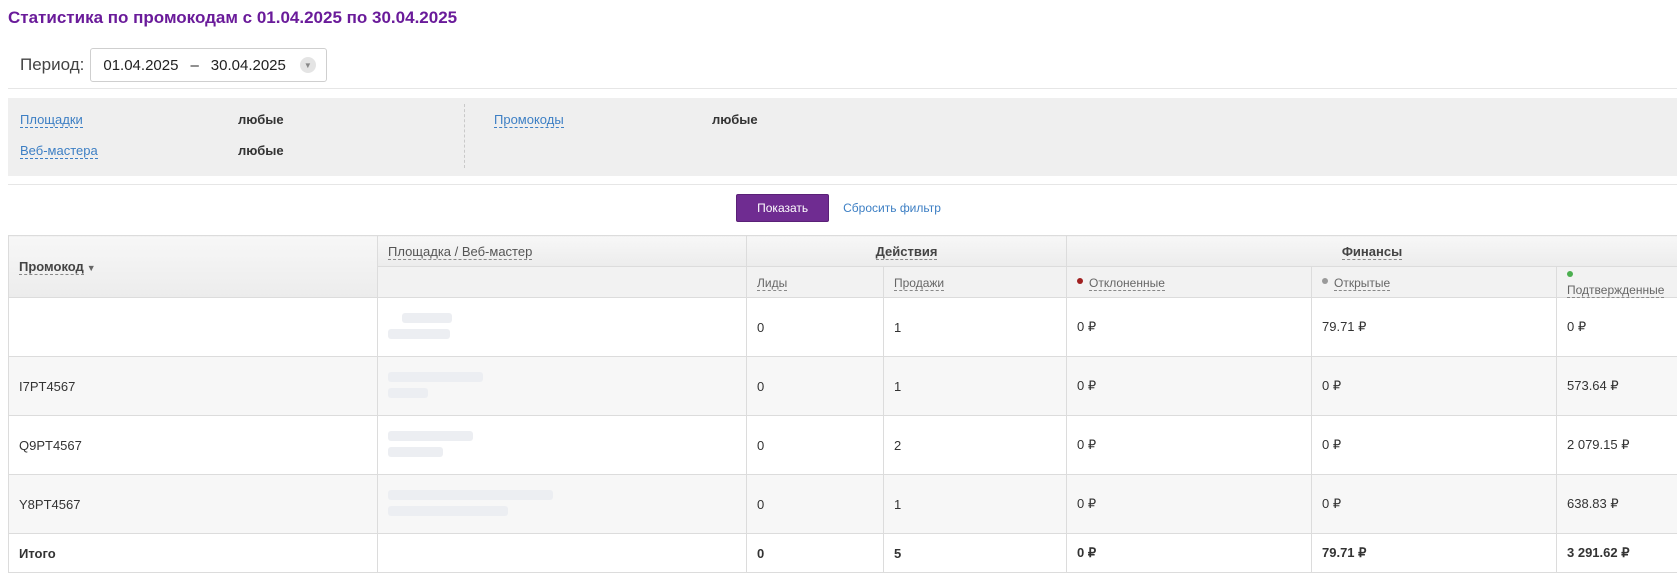 This screenshot has height=573, width=1677. I want to click on finance-header-label: Финансы, so click(1372, 252).